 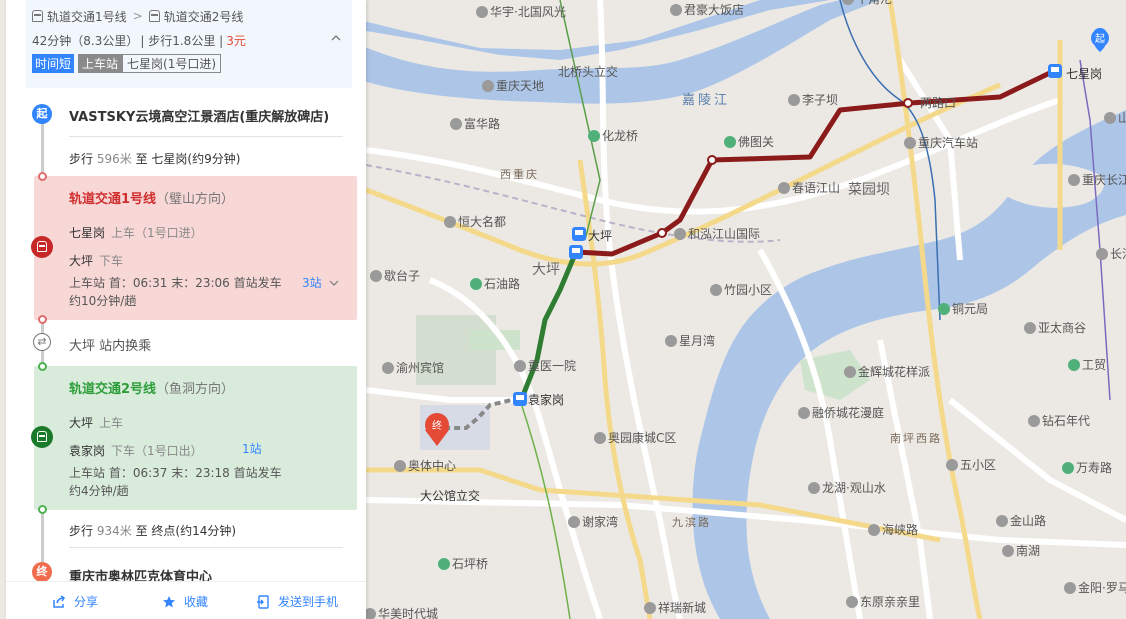 I want to click on send-phone-icon, so click(x=263, y=601).